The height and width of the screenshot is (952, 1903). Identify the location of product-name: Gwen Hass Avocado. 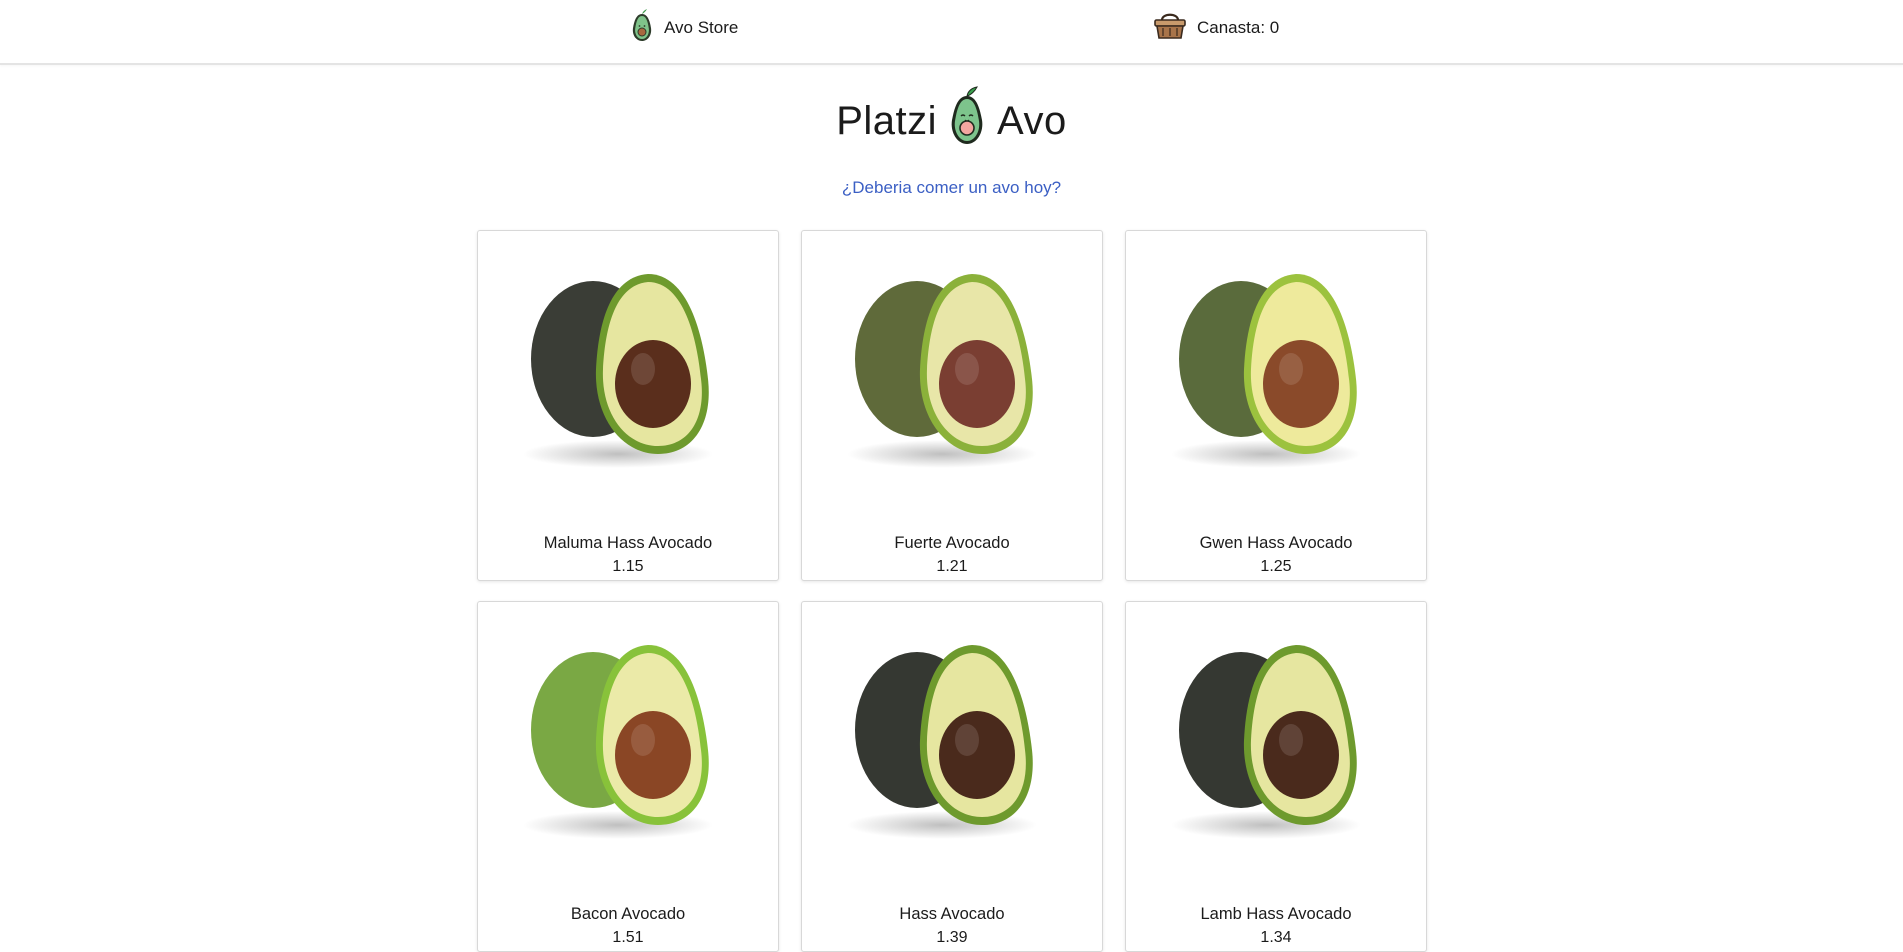
(1276, 543).